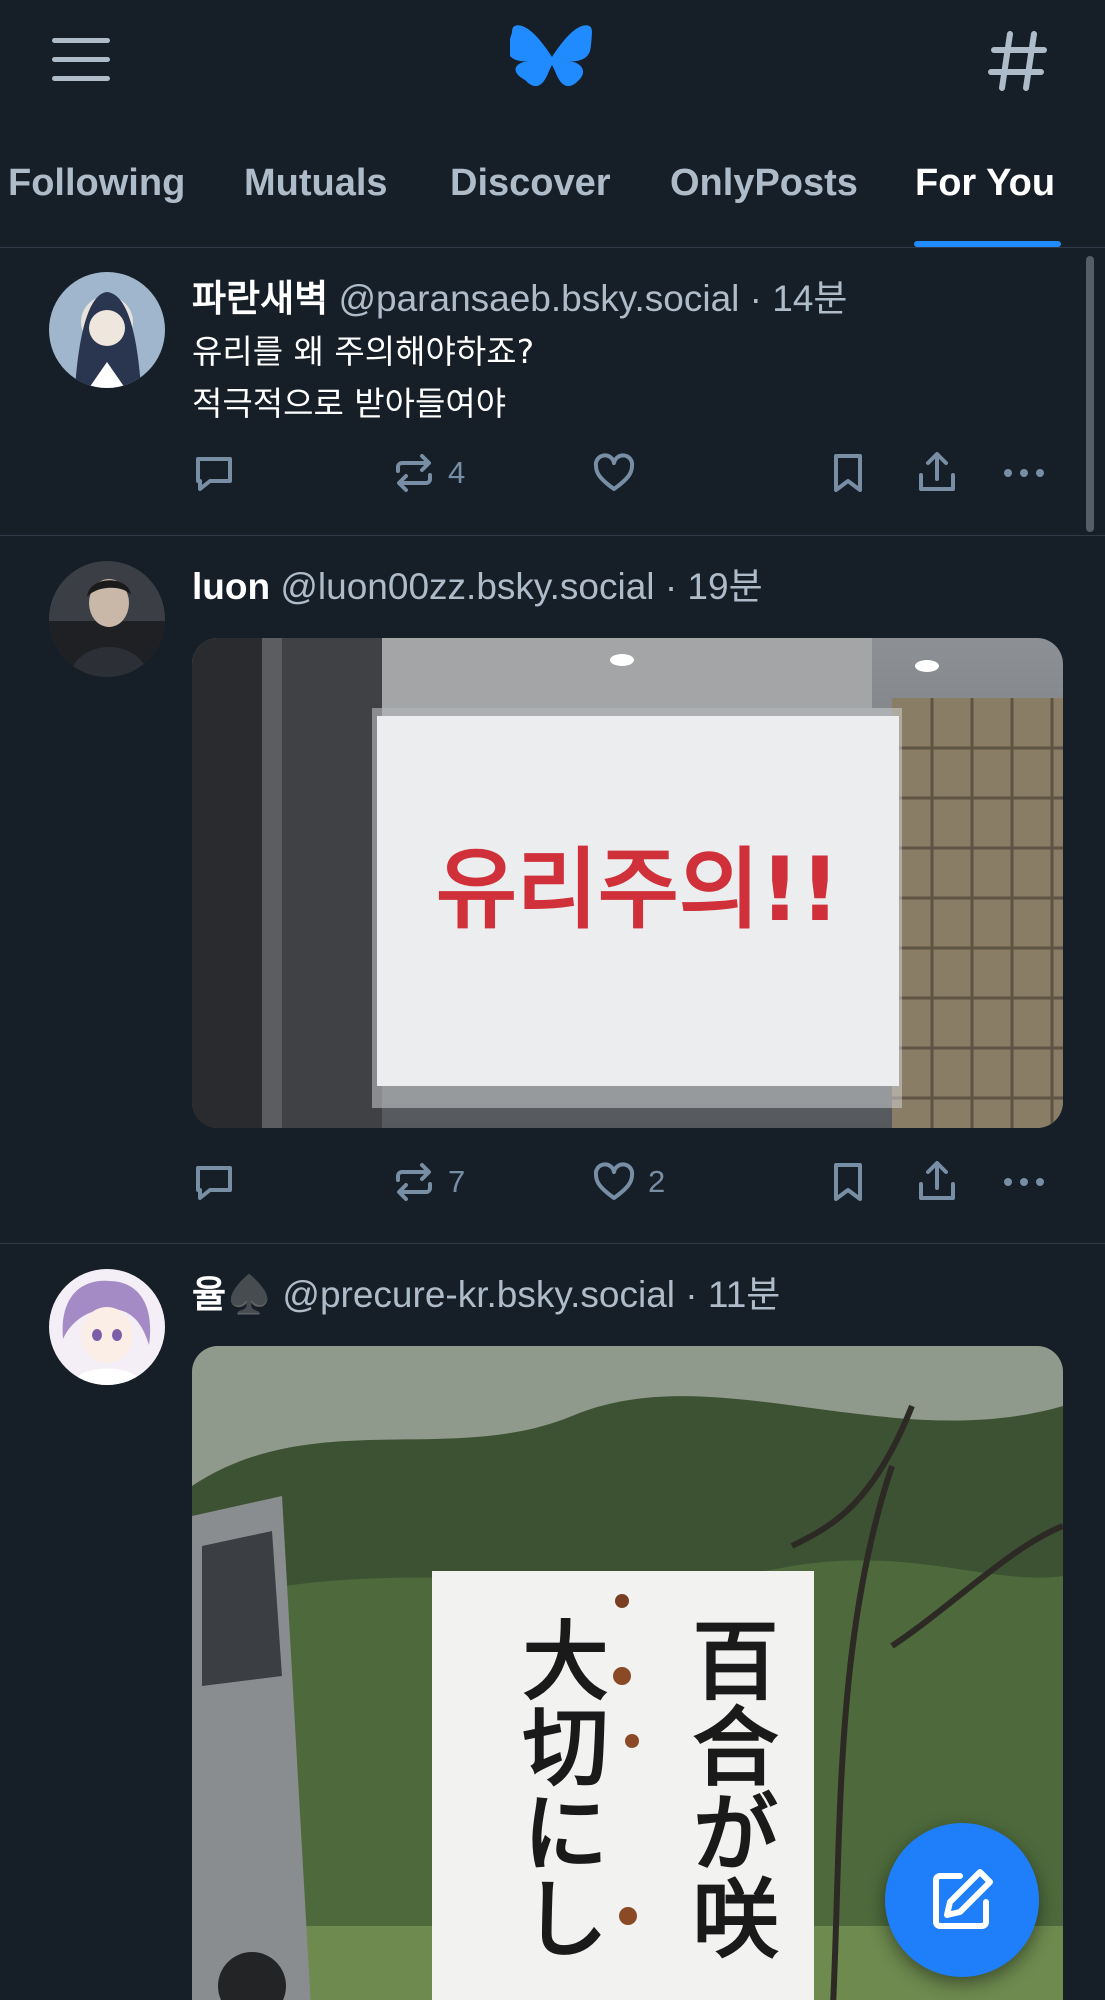 The height and width of the screenshot is (2000, 1105). What do you see at coordinates (81, 60) in the screenshot?
I see `hamburger-menu-icon` at bounding box center [81, 60].